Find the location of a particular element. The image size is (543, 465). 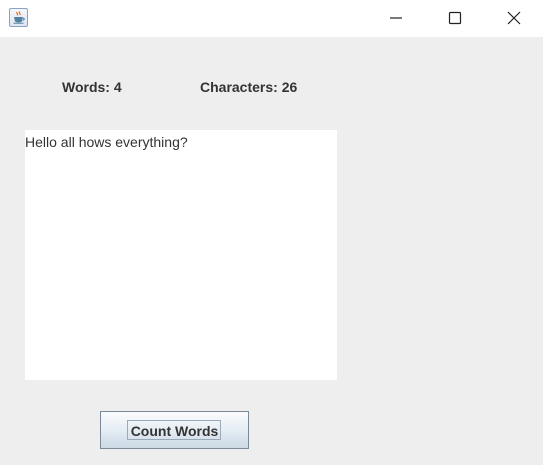

java-coffee-cup-icon is located at coordinates (18, 17).